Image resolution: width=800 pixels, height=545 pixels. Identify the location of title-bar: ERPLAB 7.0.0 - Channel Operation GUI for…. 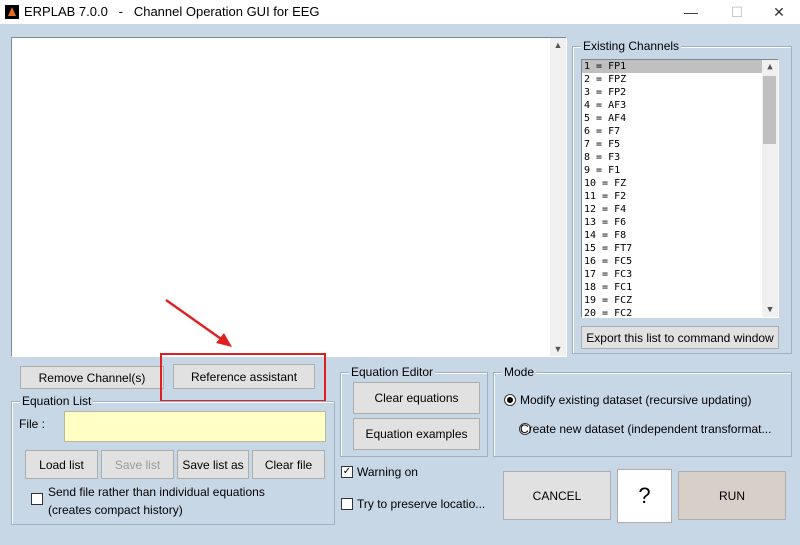
(400, 12).